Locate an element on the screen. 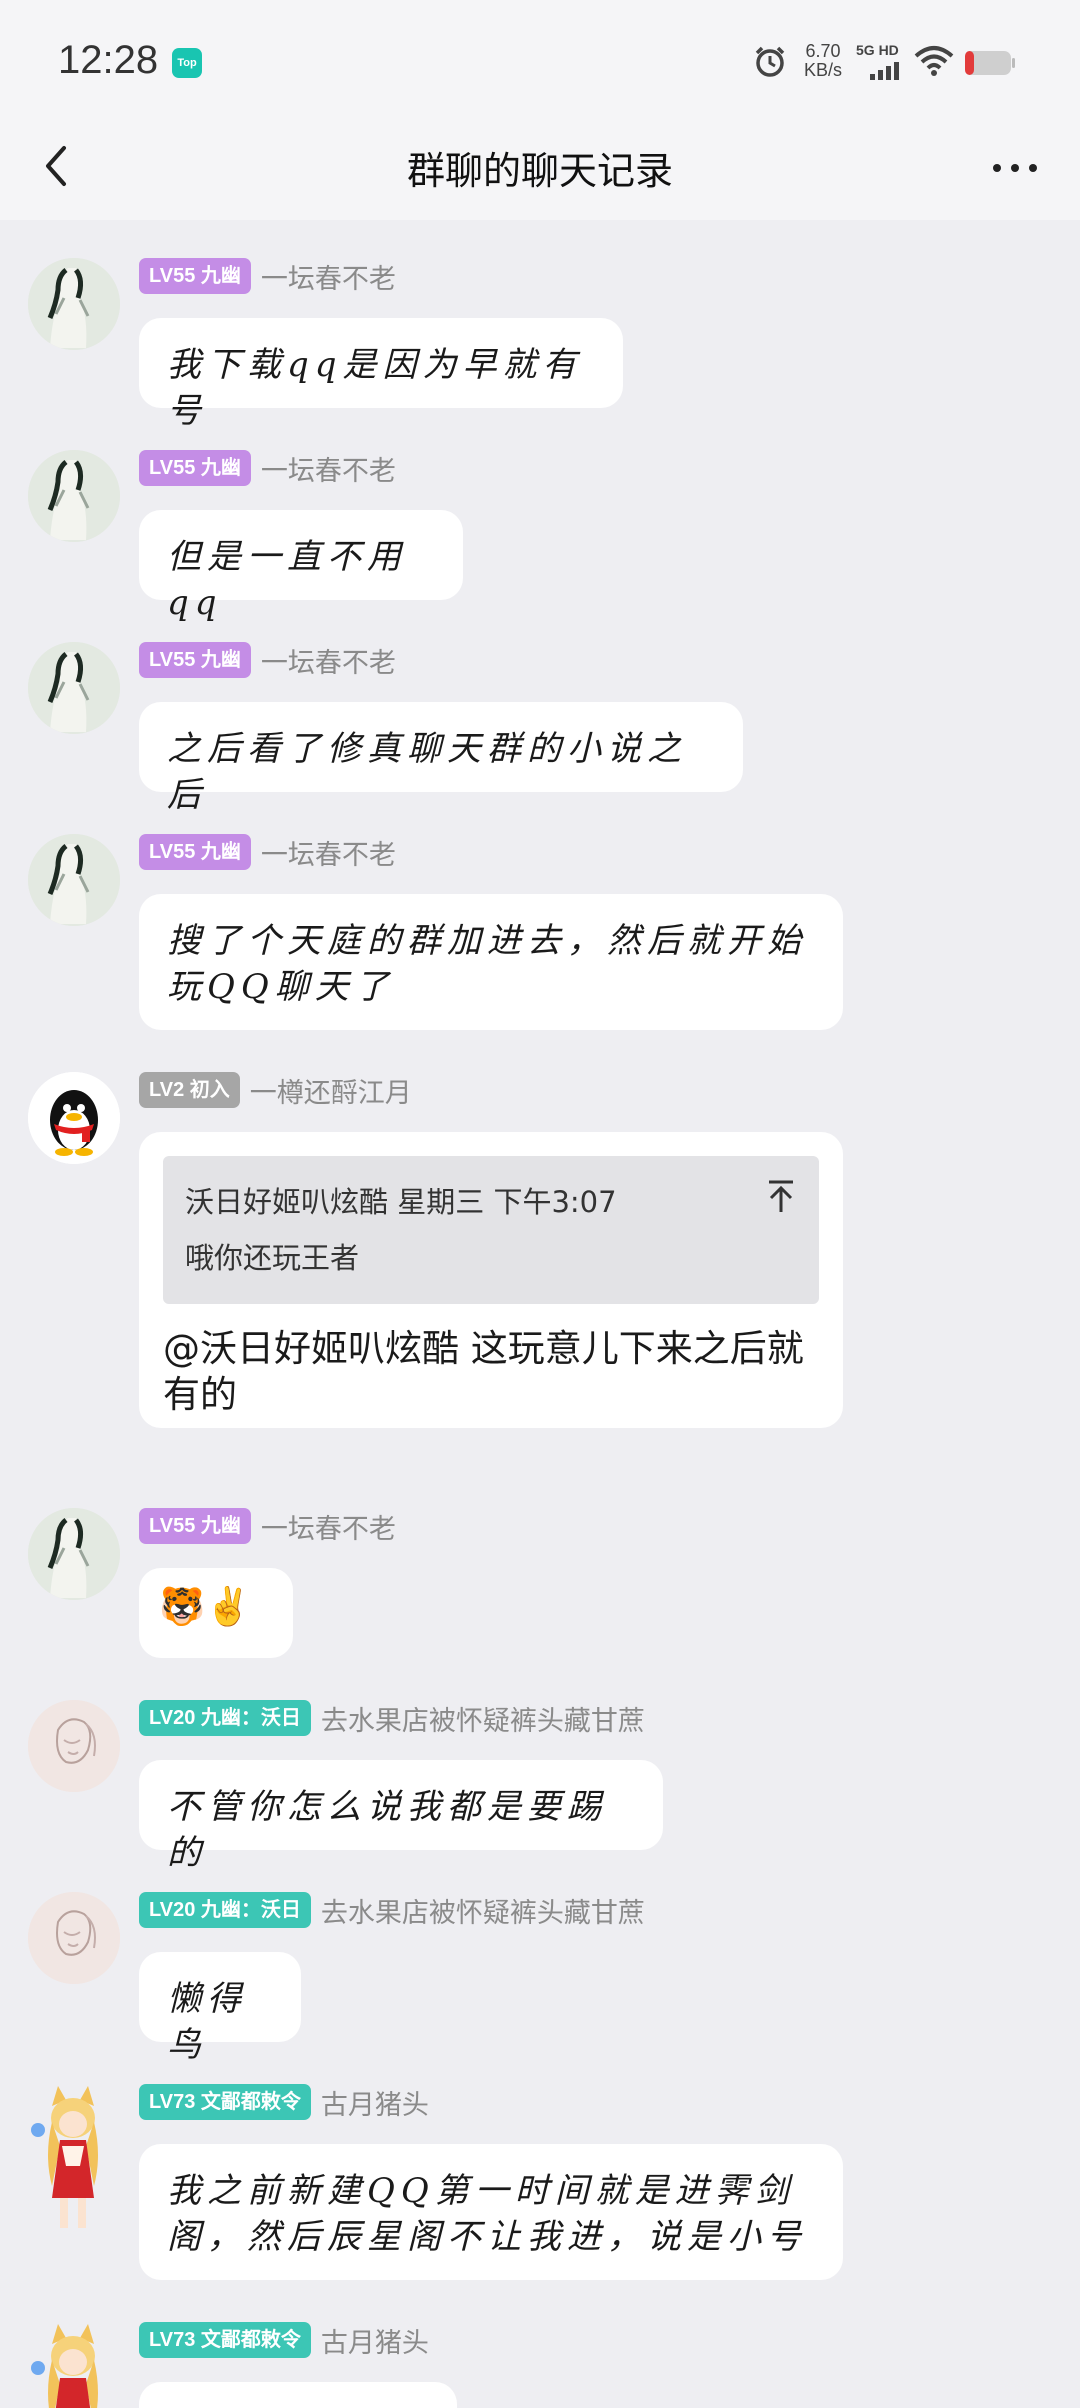 This screenshot has height=2408, width=1080. app-notification-icon: Top is located at coordinates (187, 63).